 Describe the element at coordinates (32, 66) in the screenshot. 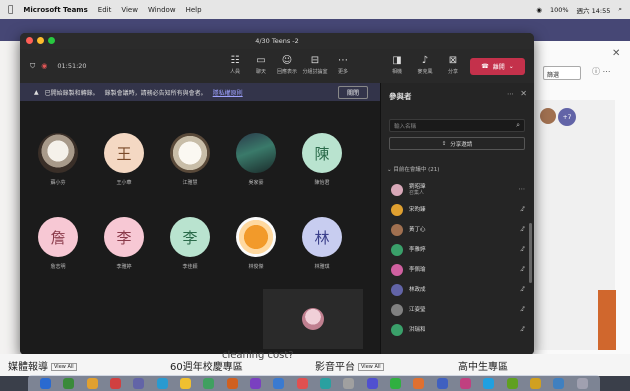

I see `shield-icon: ⛉` at that location.